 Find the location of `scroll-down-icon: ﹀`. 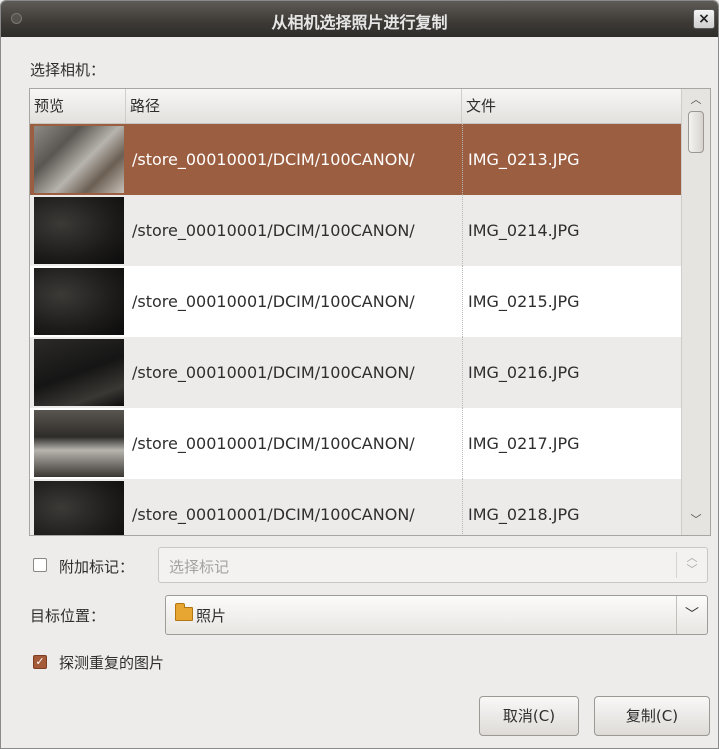

scroll-down-icon: ﹀ is located at coordinates (696, 522).